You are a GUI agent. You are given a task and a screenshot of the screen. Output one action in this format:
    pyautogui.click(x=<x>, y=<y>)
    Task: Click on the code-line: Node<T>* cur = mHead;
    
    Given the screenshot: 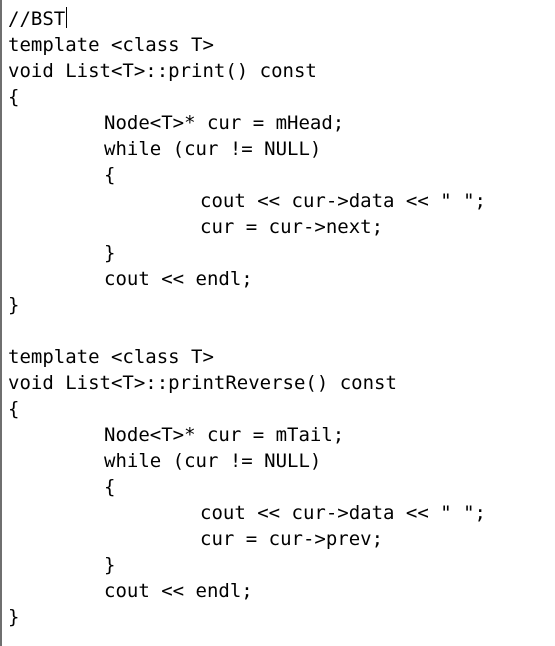 What is the action you would take?
    pyautogui.click(x=247, y=123)
    